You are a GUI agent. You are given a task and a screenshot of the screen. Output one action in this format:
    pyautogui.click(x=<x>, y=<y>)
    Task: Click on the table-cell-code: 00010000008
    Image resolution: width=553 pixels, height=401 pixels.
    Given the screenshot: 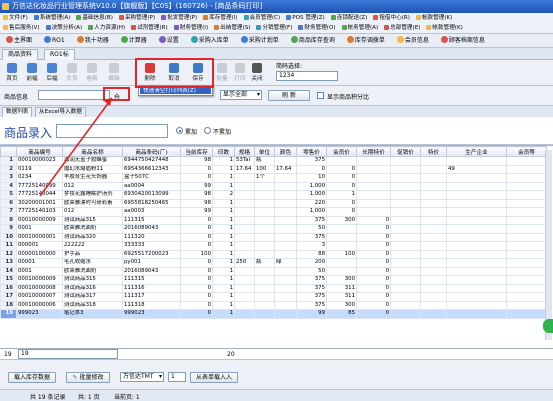 What is the action you would take?
    pyautogui.click(x=39, y=288)
    